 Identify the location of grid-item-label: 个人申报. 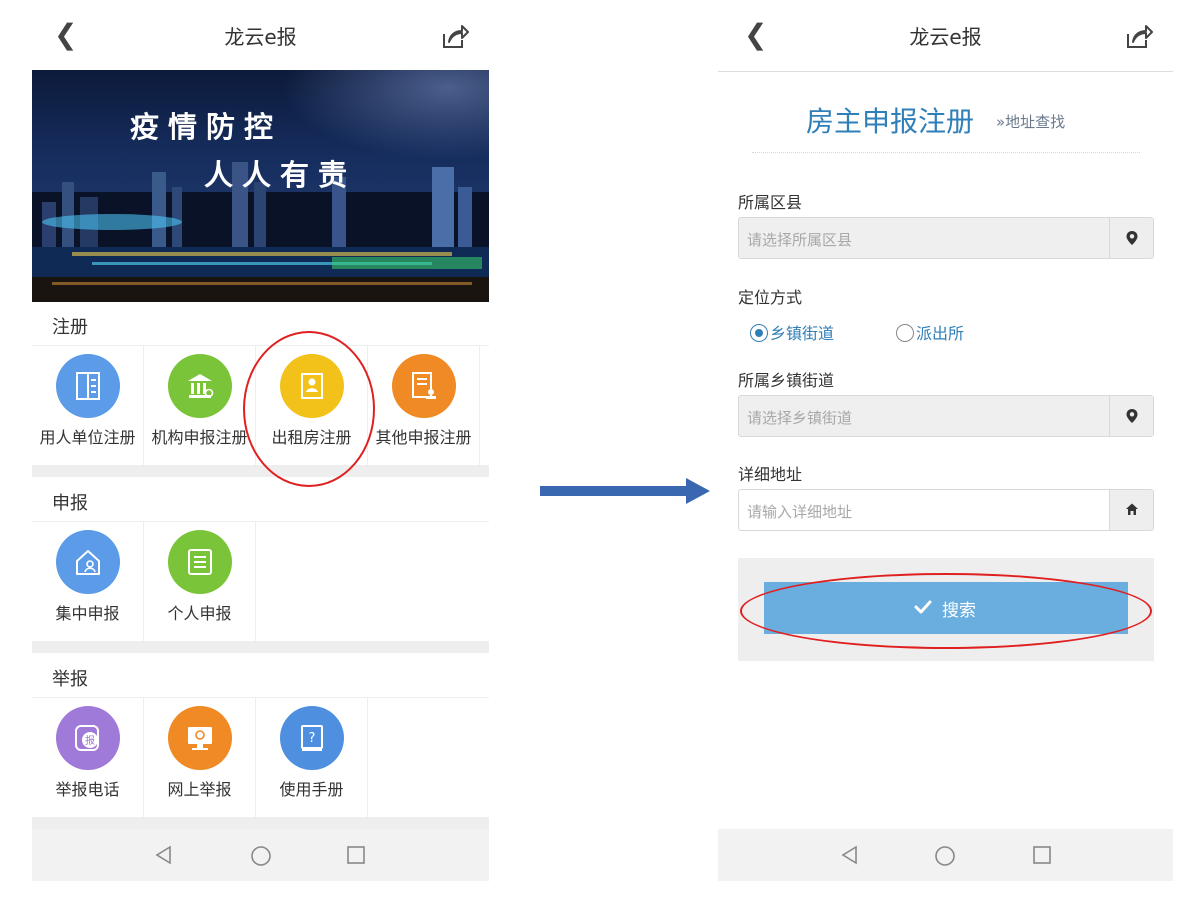
(199, 613).